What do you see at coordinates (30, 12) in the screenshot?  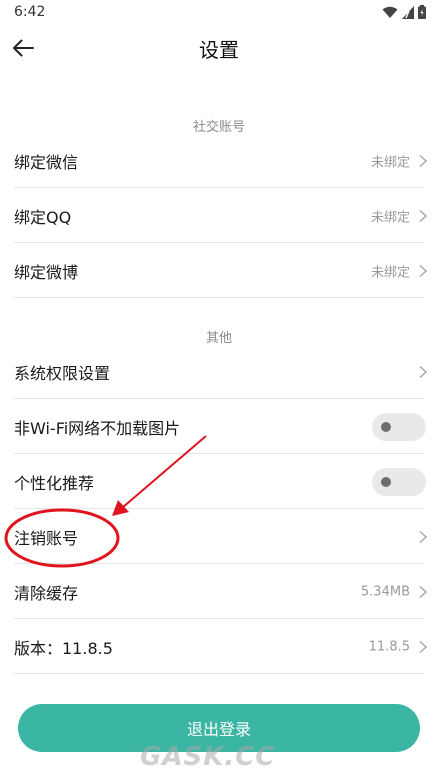 I see `status-time: 6:42` at bounding box center [30, 12].